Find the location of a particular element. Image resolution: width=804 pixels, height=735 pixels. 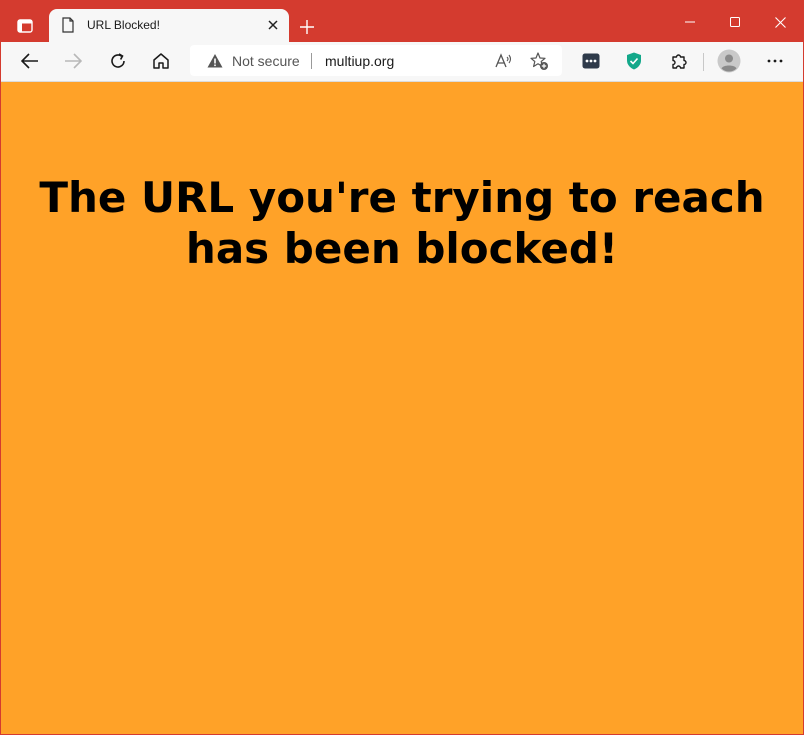

url-text: multiup.org is located at coordinates (359, 61).